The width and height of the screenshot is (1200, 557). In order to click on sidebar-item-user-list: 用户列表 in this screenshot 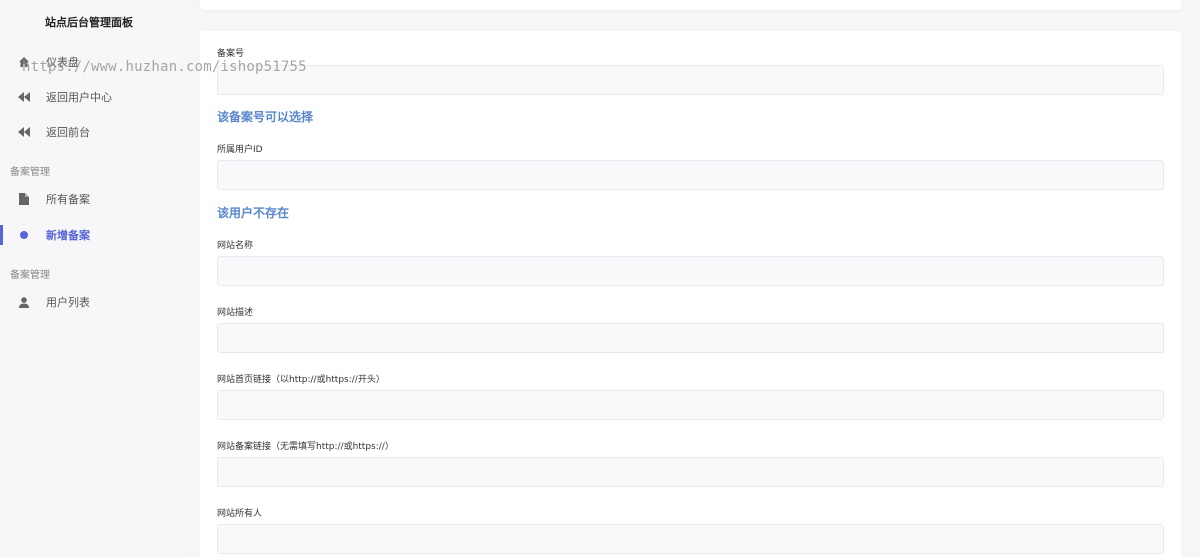, I will do `click(89, 302)`.